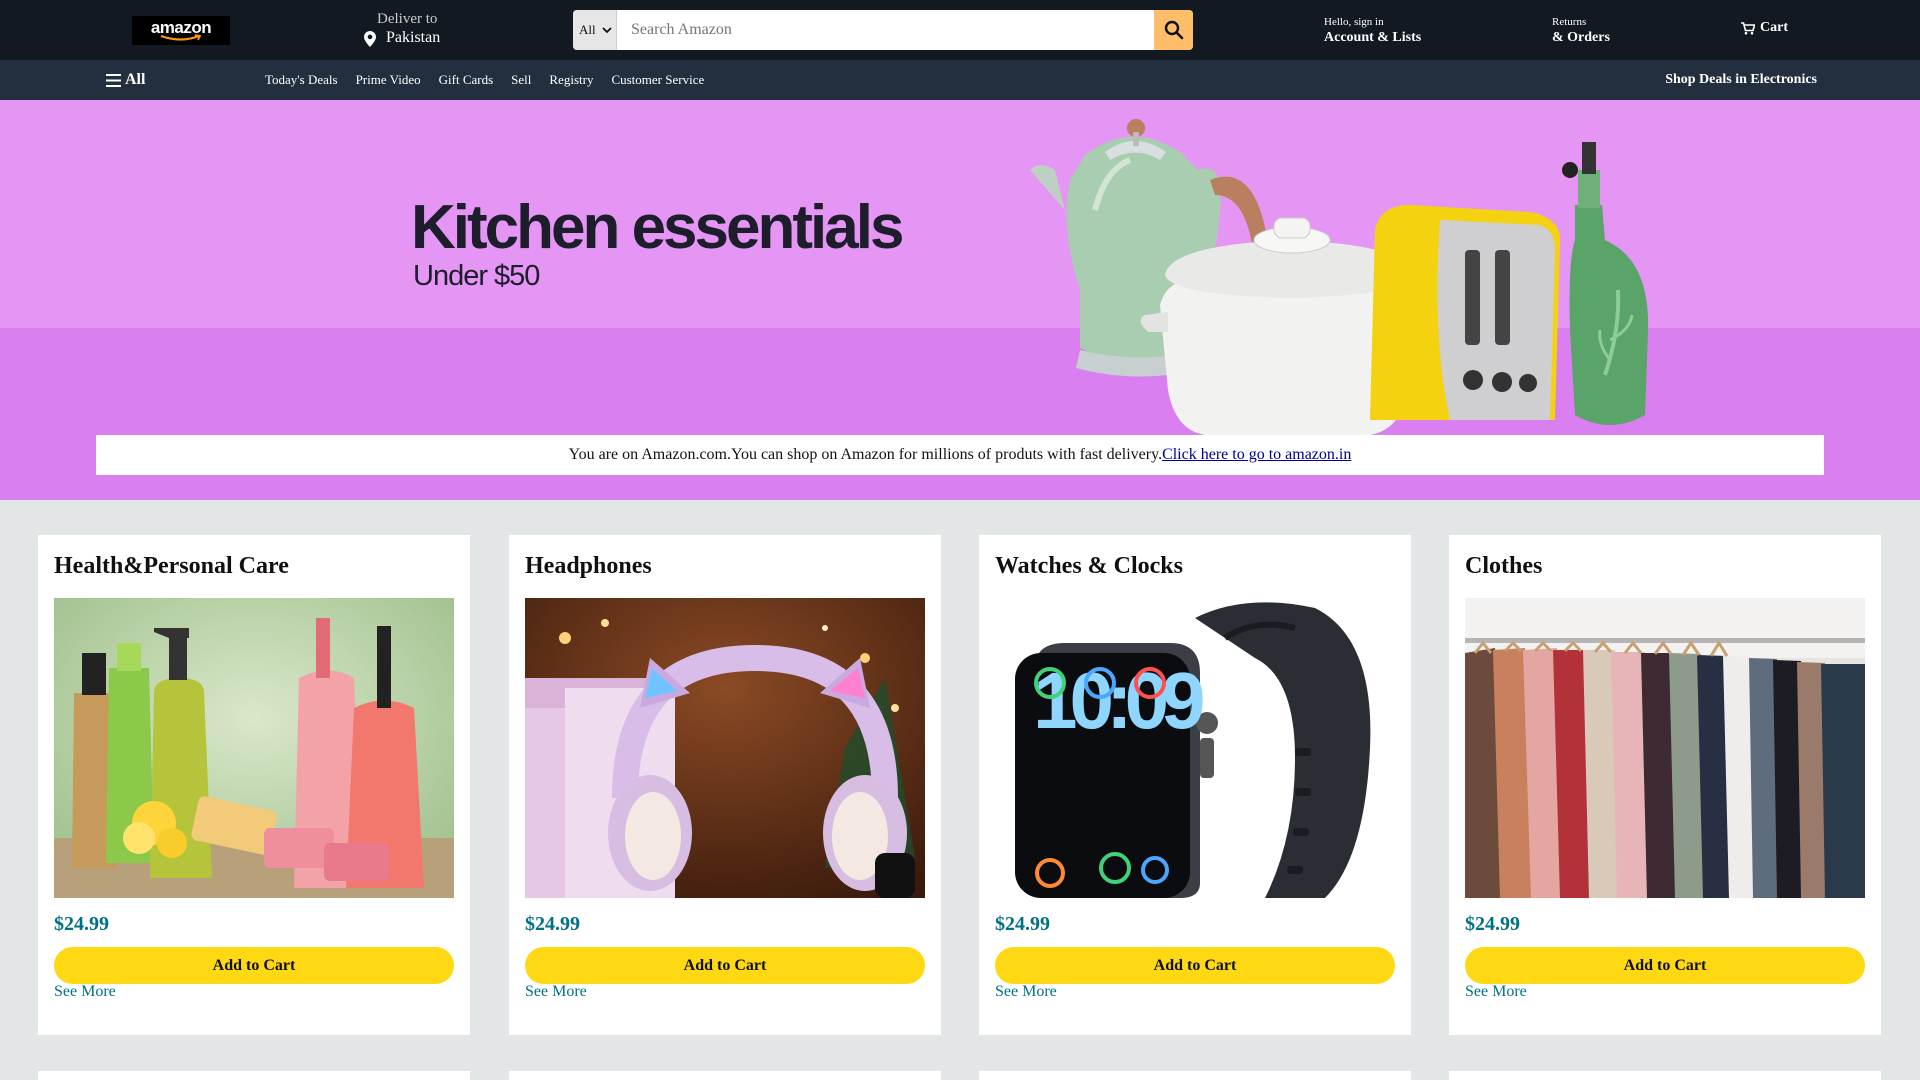 The image size is (1920, 1080). Describe the element at coordinates (606, 29) in the screenshot. I see `chevron-down-icon` at that location.